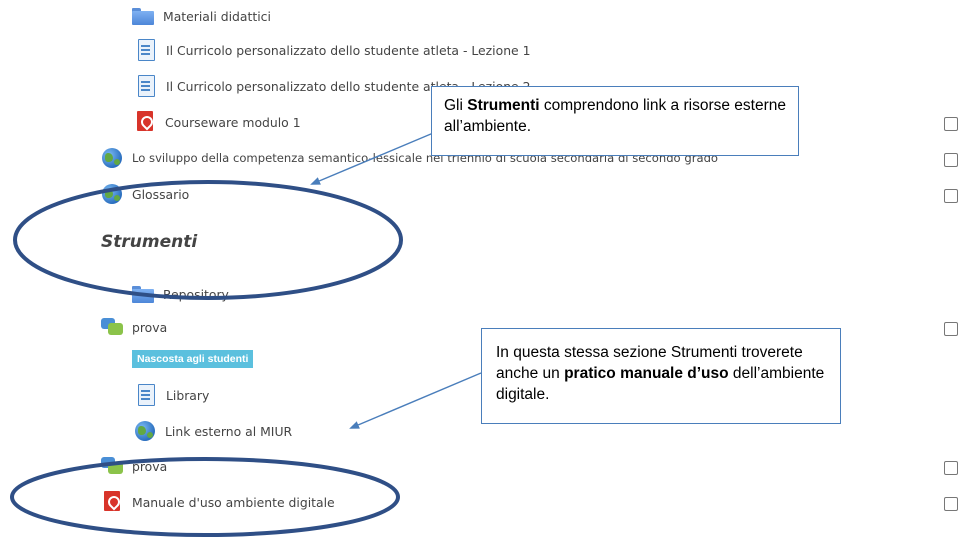 This screenshot has height=537, width=959. Describe the element at coordinates (233, 122) in the screenshot. I see `activity-link: Courseware modulo 1` at that location.